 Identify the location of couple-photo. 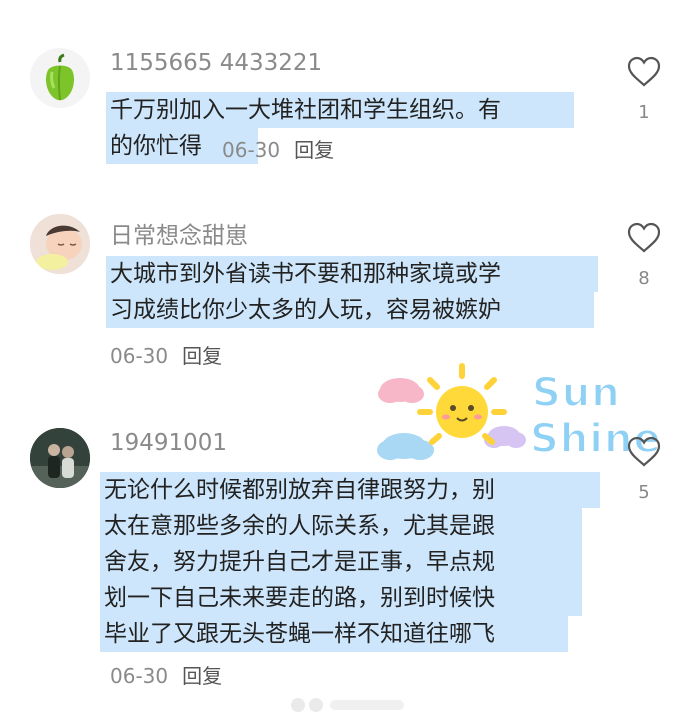
(60, 458).